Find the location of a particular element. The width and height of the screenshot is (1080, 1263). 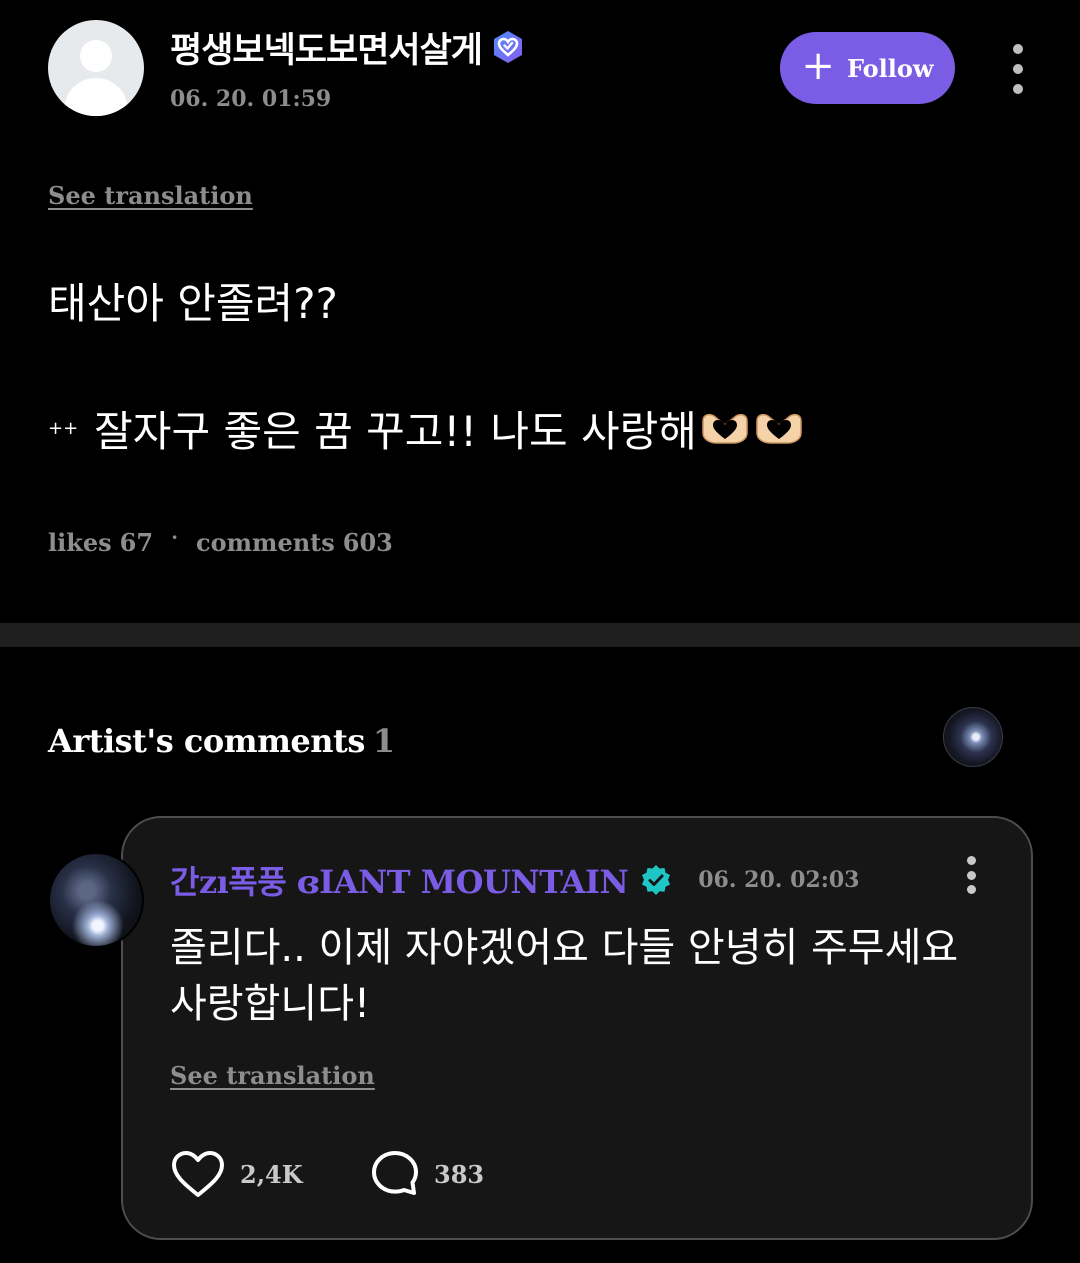

comment-author-name: 간zı폭풍 ɞIANT MOUNTAIN is located at coordinates (399, 880).